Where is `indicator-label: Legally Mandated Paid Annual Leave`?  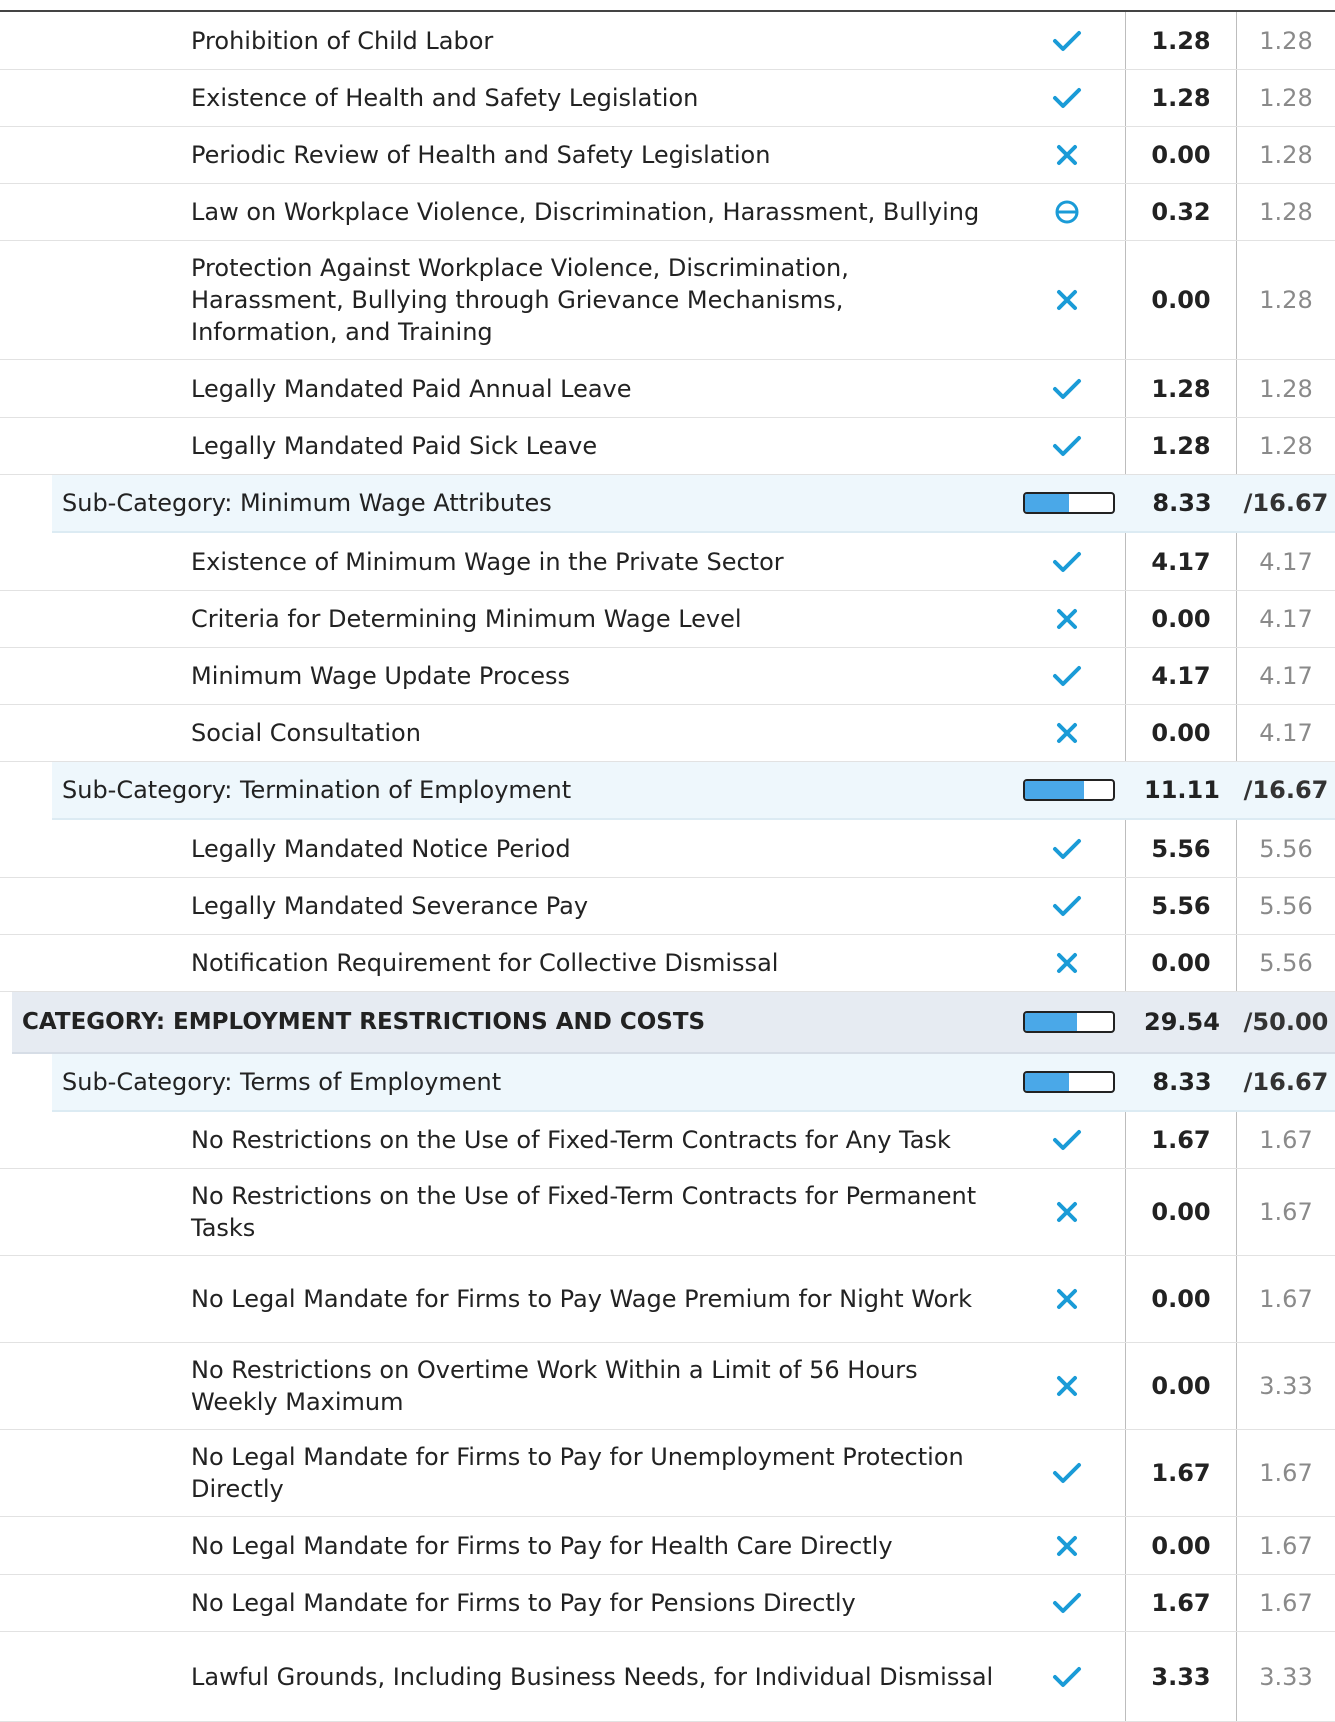 indicator-label: Legally Mandated Paid Annual Leave is located at coordinates (411, 388).